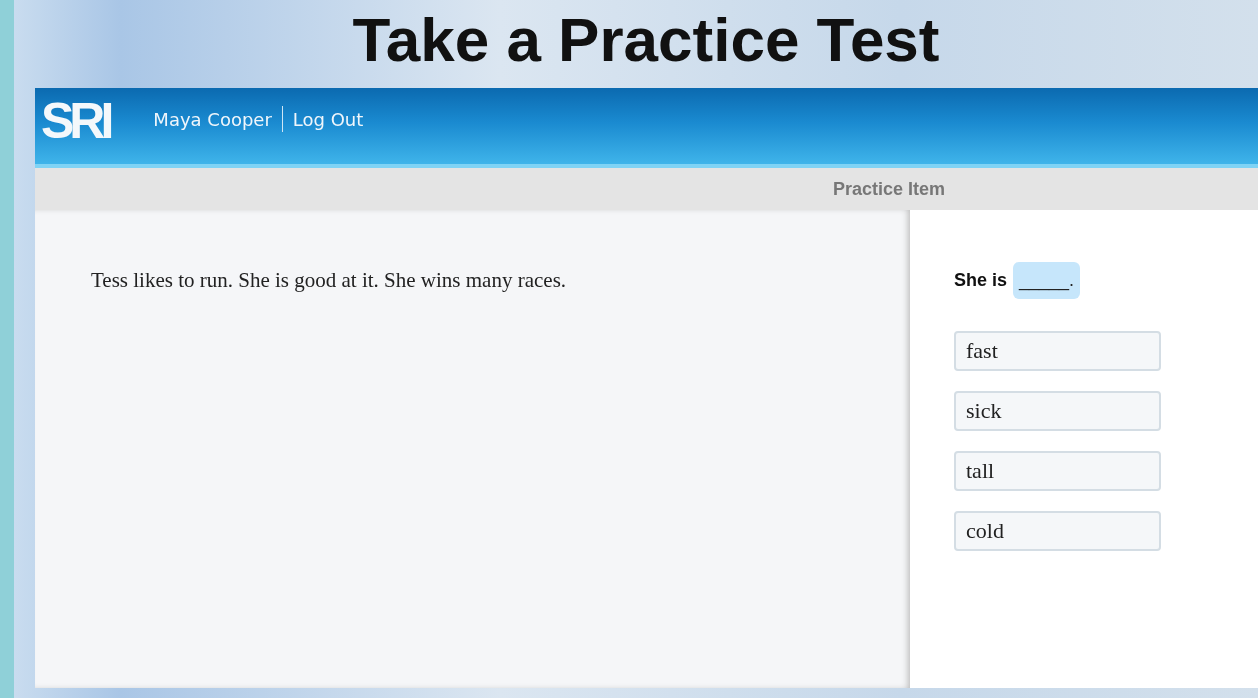 The image size is (1258, 698). What do you see at coordinates (329, 280) in the screenshot?
I see `passage-text: Tess likes to run. She is good at it. She wins many races.` at bounding box center [329, 280].